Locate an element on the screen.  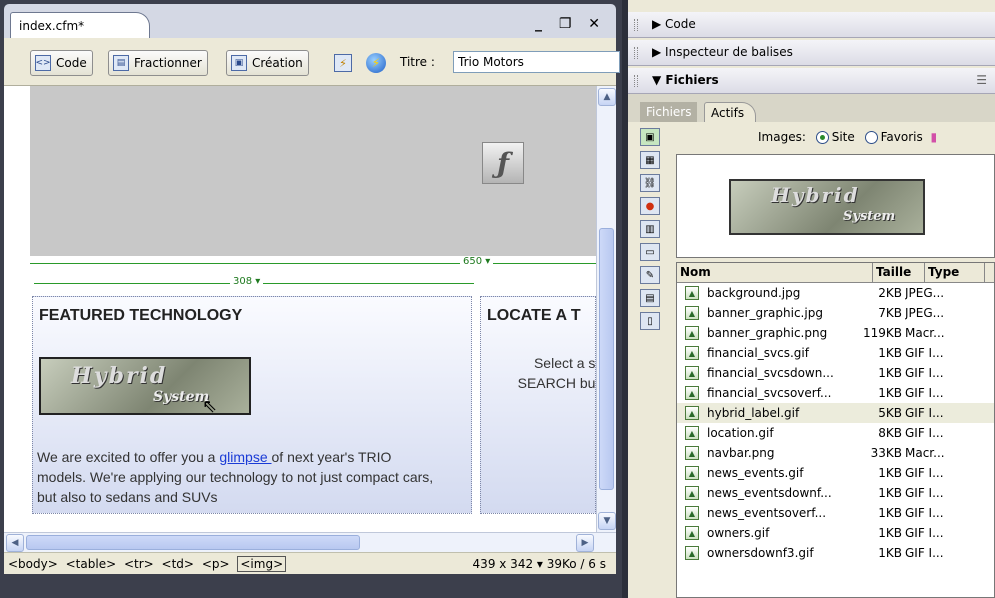
scroll-down-button: ▼ is located at coordinates (607, 521).